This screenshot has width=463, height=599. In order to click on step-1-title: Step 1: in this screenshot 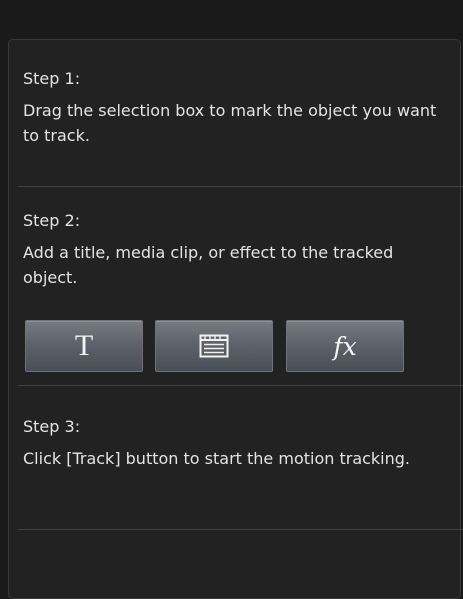, I will do `click(52, 78)`.